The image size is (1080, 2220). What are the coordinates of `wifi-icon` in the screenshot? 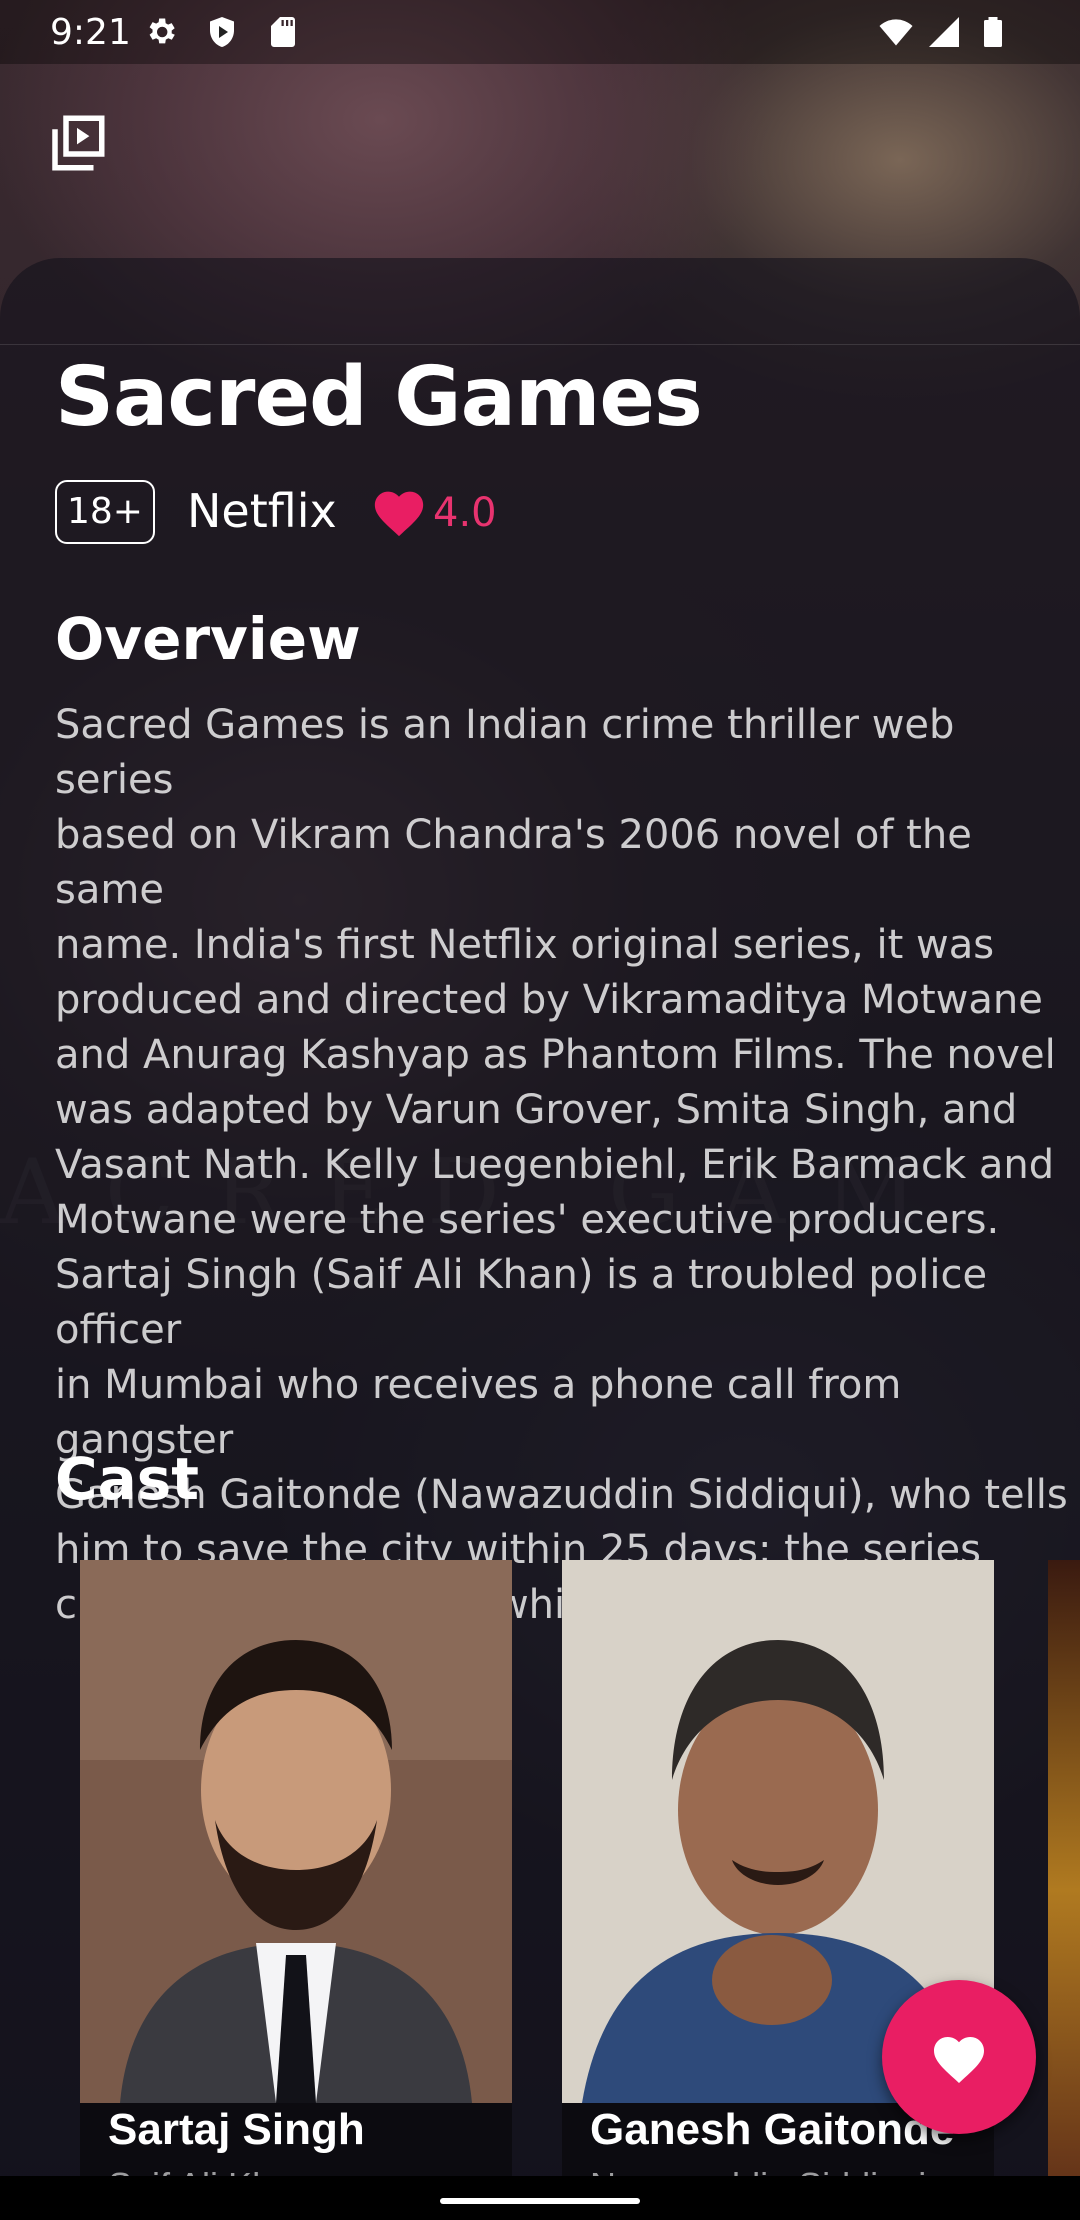 It's located at (896, 32).